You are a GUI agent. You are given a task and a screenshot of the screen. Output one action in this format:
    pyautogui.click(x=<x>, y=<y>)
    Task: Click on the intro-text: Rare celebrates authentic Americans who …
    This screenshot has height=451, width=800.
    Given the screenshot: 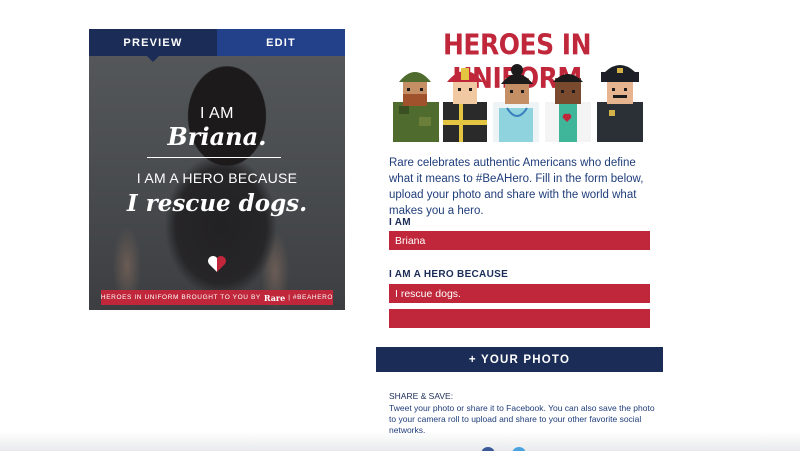 What is the action you would take?
    pyautogui.click(x=516, y=187)
    